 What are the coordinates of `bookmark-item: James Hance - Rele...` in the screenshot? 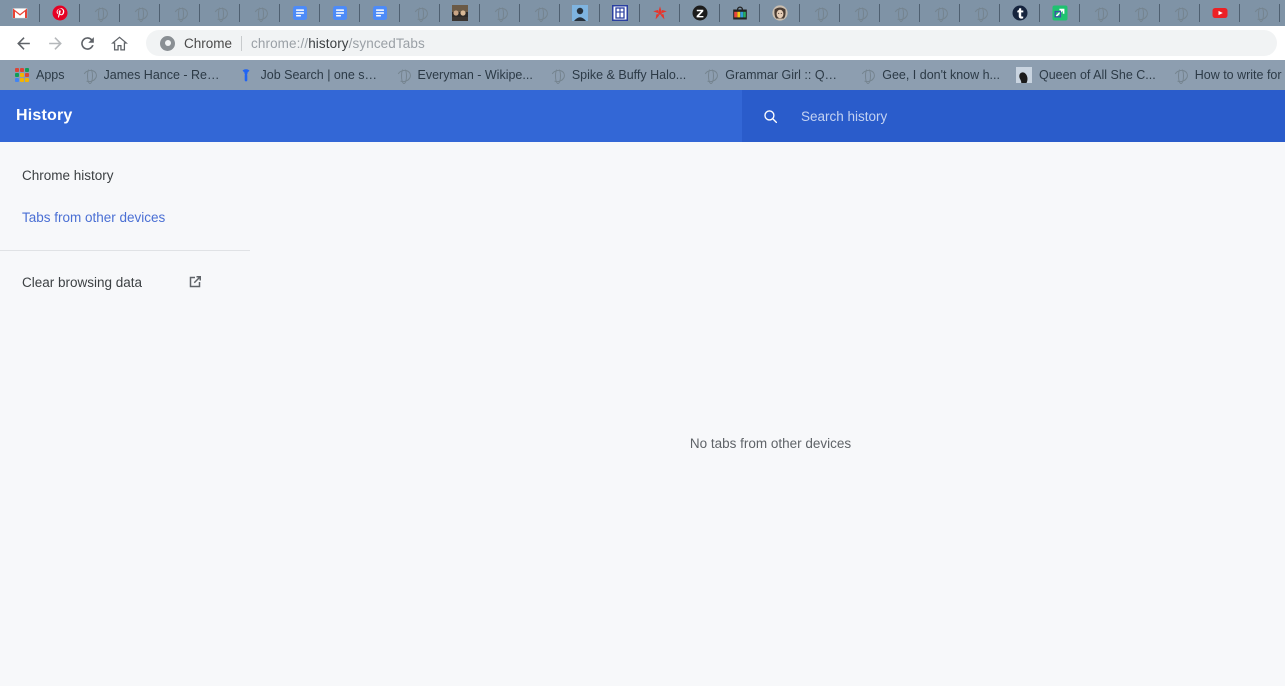 It's located at (151, 75).